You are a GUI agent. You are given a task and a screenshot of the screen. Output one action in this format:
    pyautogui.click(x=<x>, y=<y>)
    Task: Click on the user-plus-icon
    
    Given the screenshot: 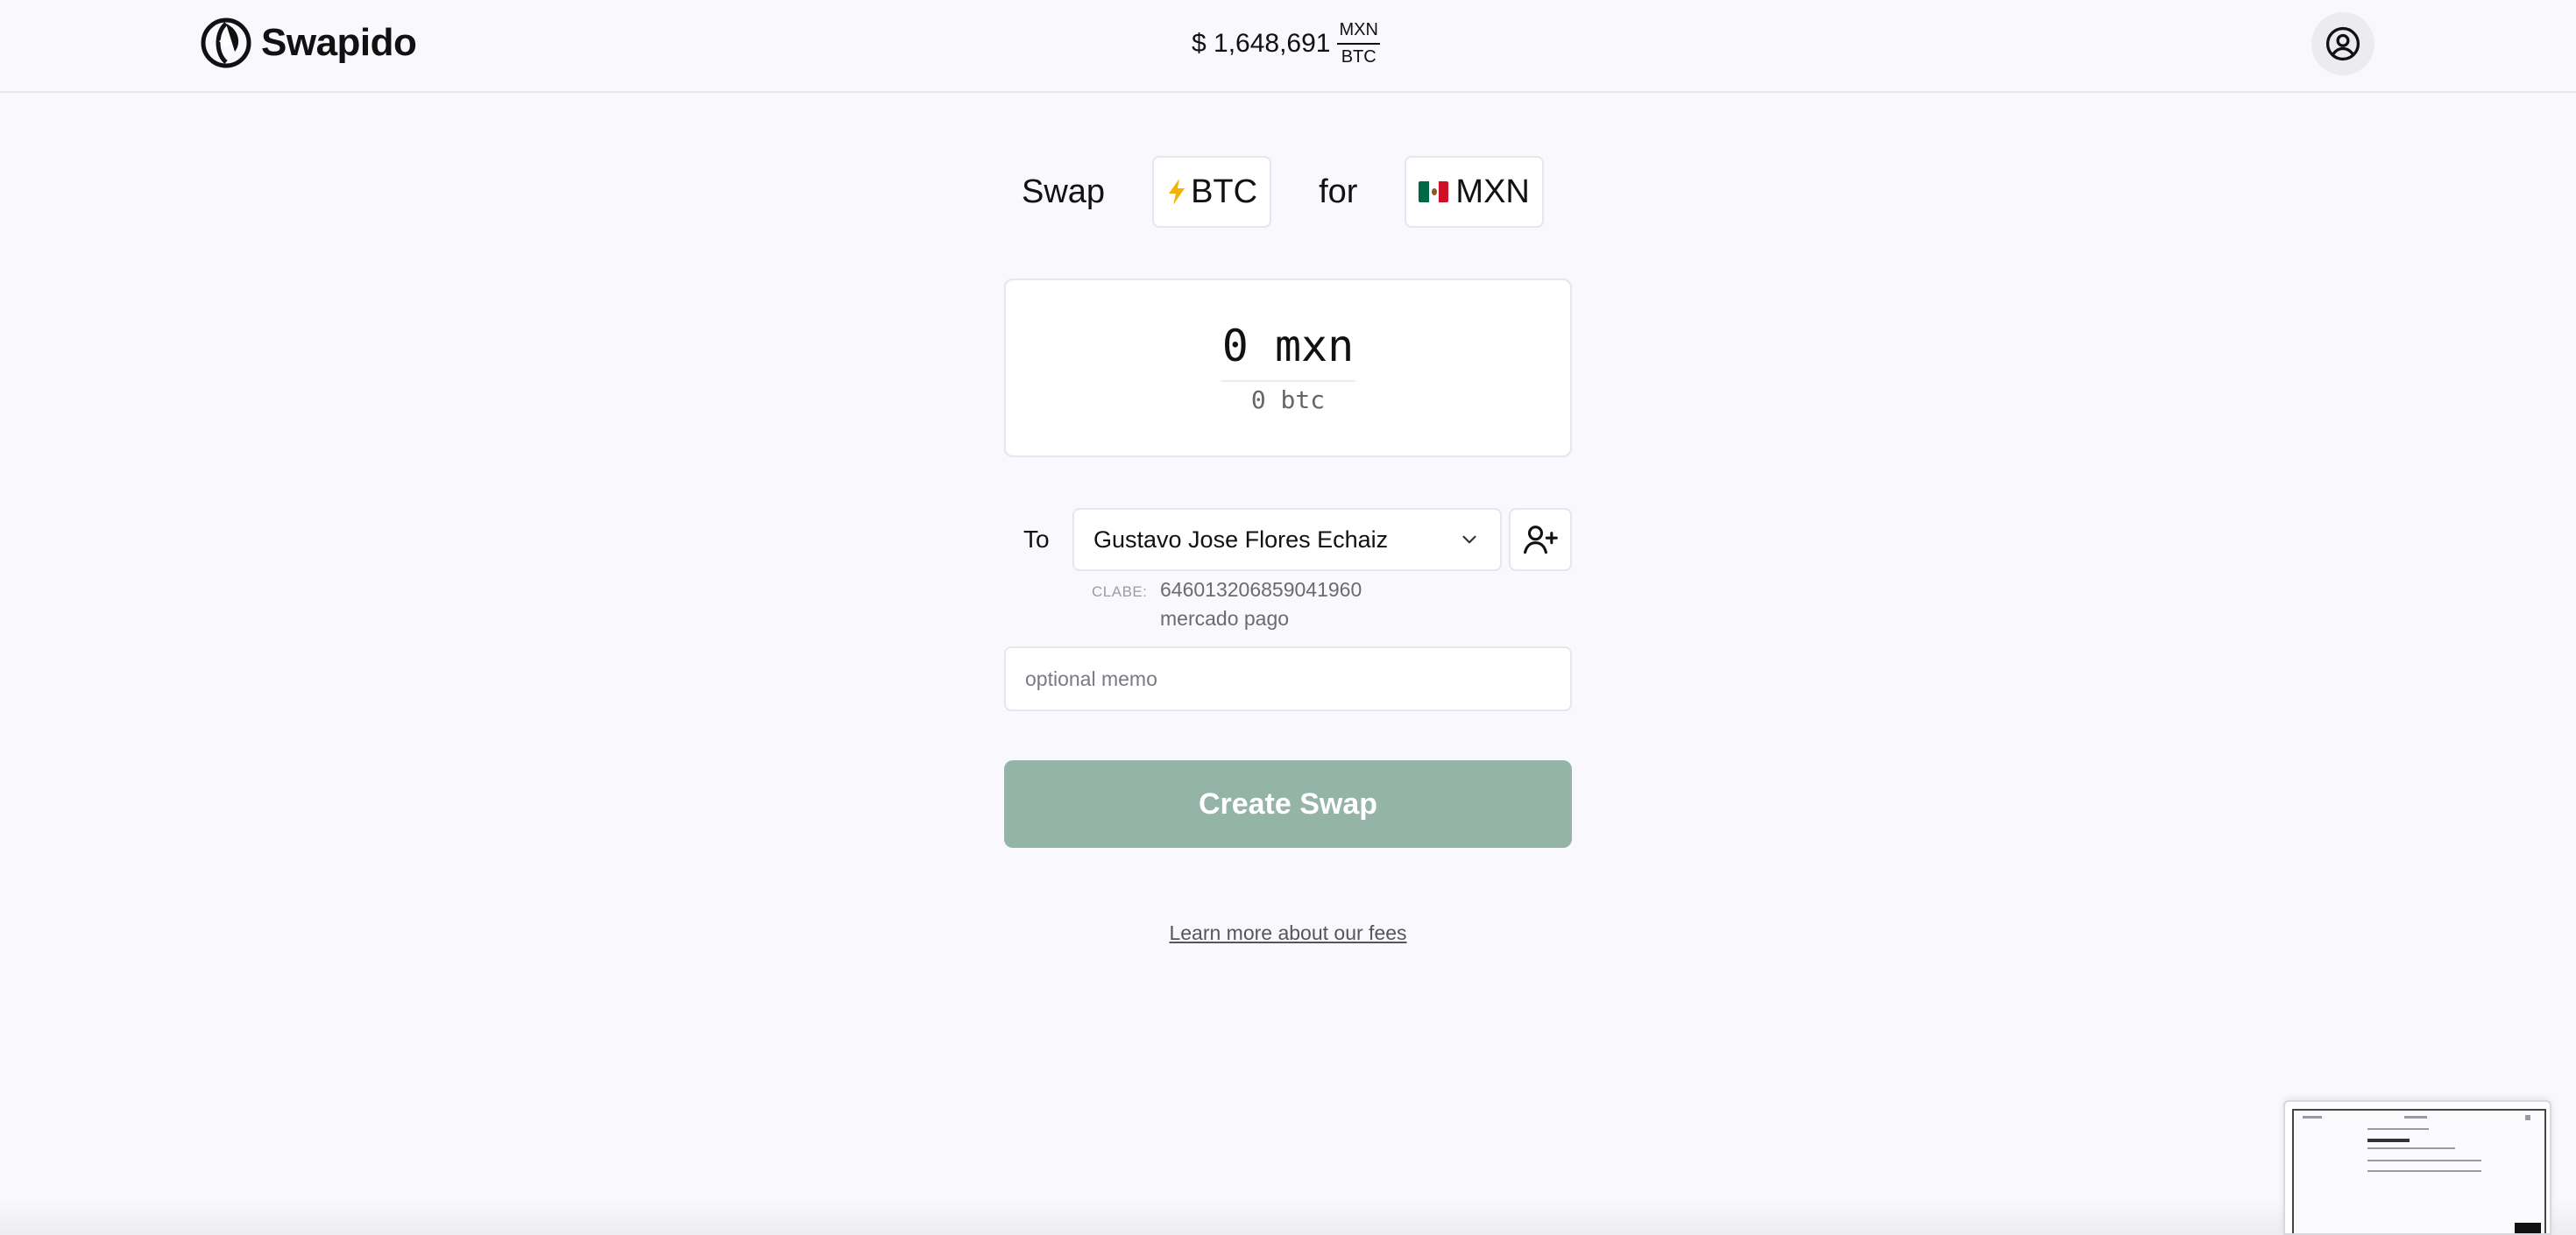 What is the action you would take?
    pyautogui.click(x=1541, y=540)
    